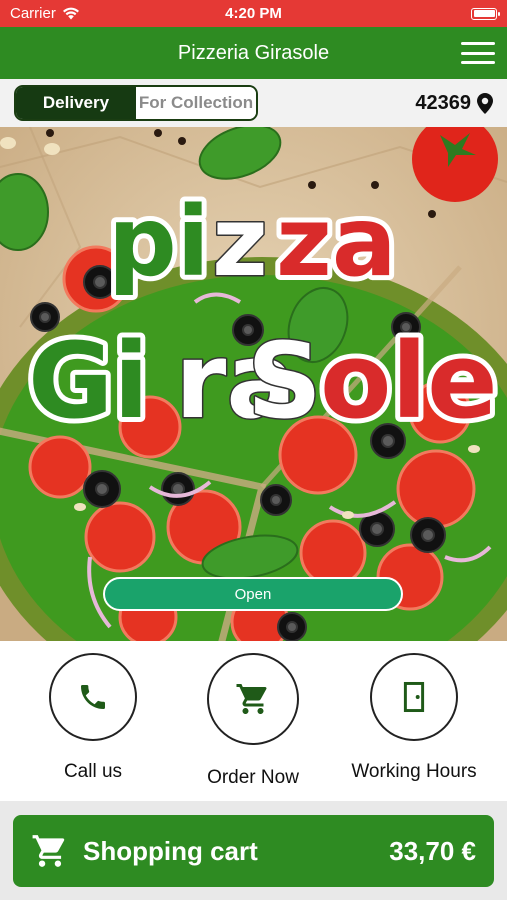  I want to click on status-left: Carrier, so click(45, 13).